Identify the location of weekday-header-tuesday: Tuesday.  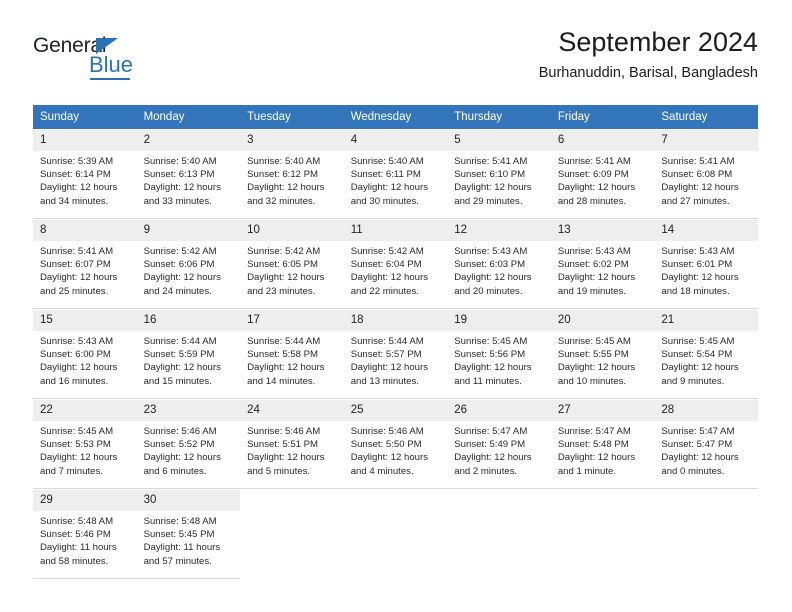
(292, 117).